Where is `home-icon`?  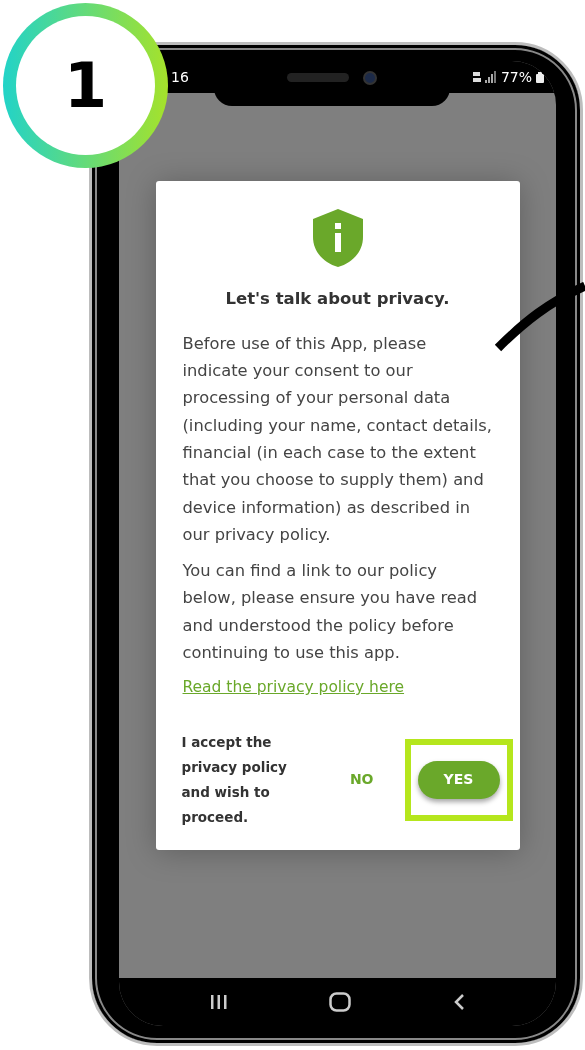
home-icon is located at coordinates (340, 1002).